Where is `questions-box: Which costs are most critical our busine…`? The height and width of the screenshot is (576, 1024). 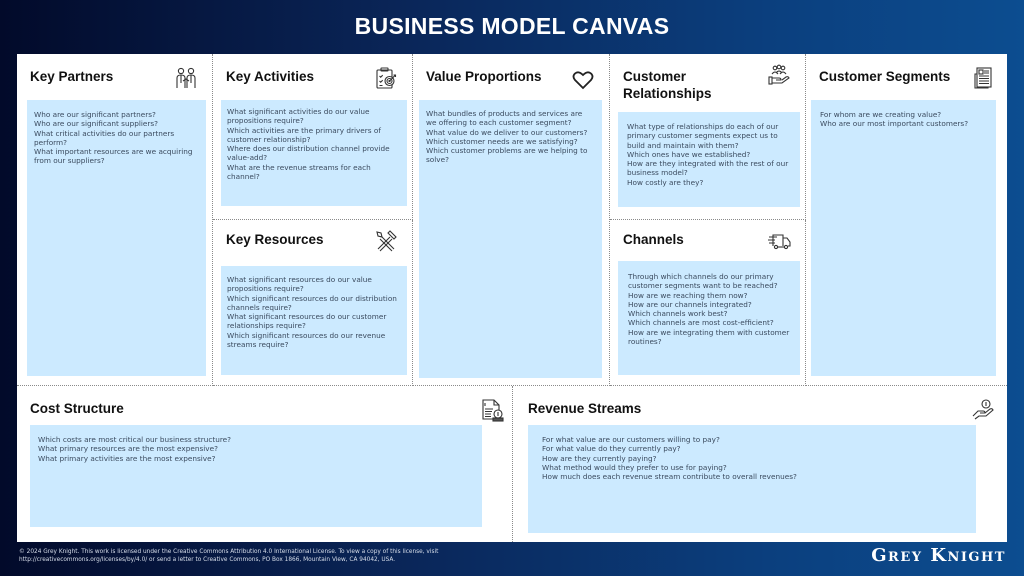 questions-box: Which costs are most critical our busine… is located at coordinates (256, 476).